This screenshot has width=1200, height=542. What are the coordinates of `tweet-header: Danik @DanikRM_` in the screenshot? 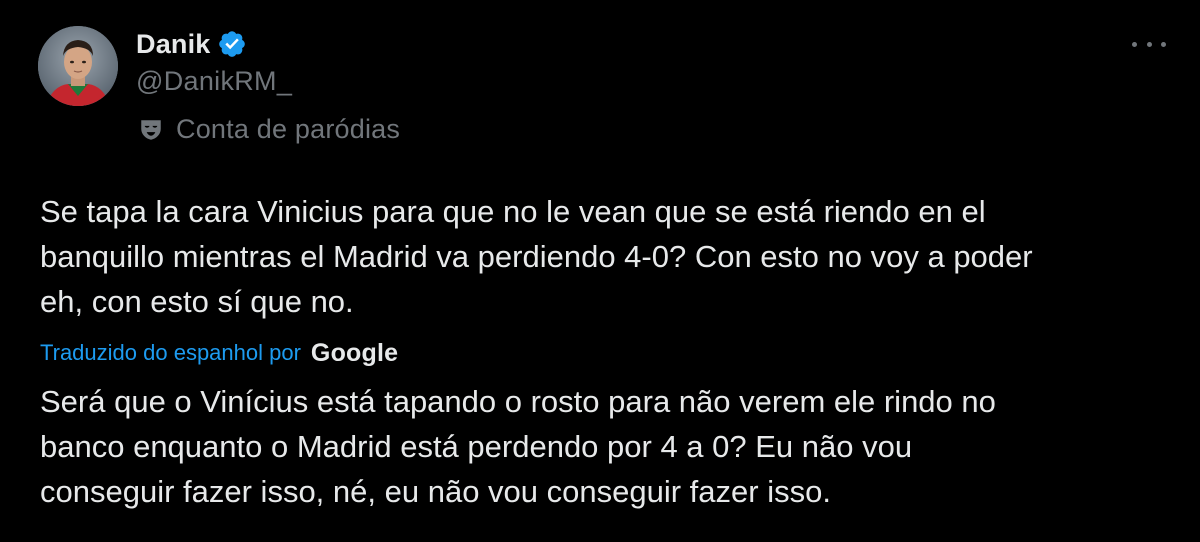 It's located at (214, 61).